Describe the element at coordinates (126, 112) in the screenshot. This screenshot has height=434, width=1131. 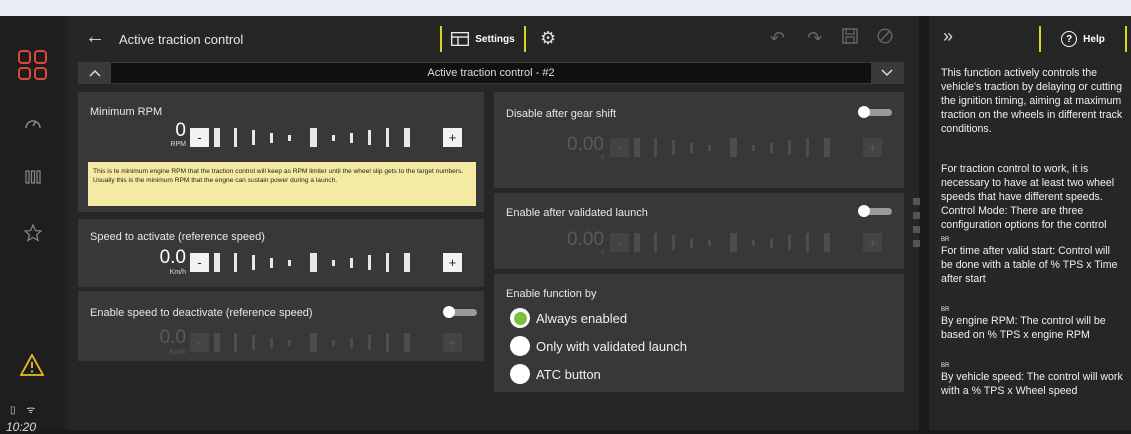
I see `card-label: Minimum RPM` at that location.